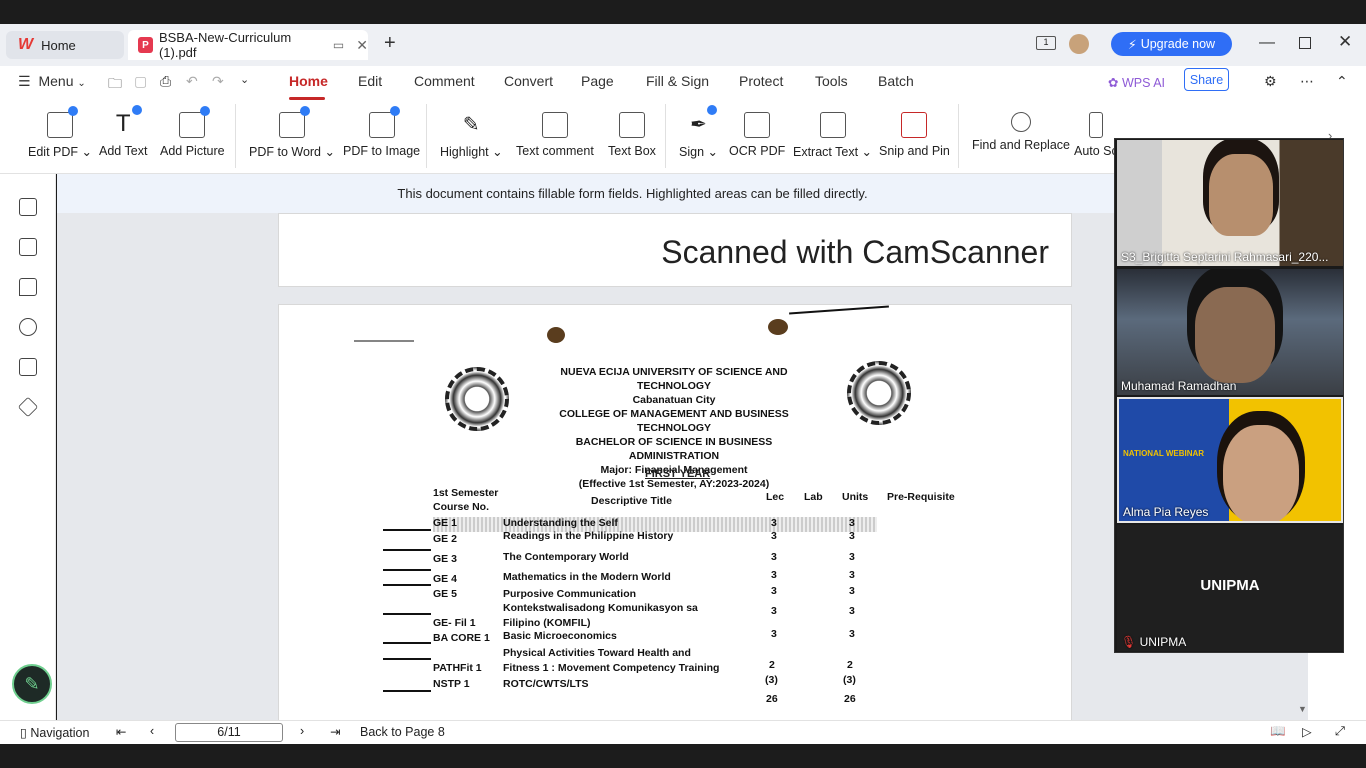 This screenshot has height=768, width=1366. I want to click on play-icon: ▷, so click(1307, 731).